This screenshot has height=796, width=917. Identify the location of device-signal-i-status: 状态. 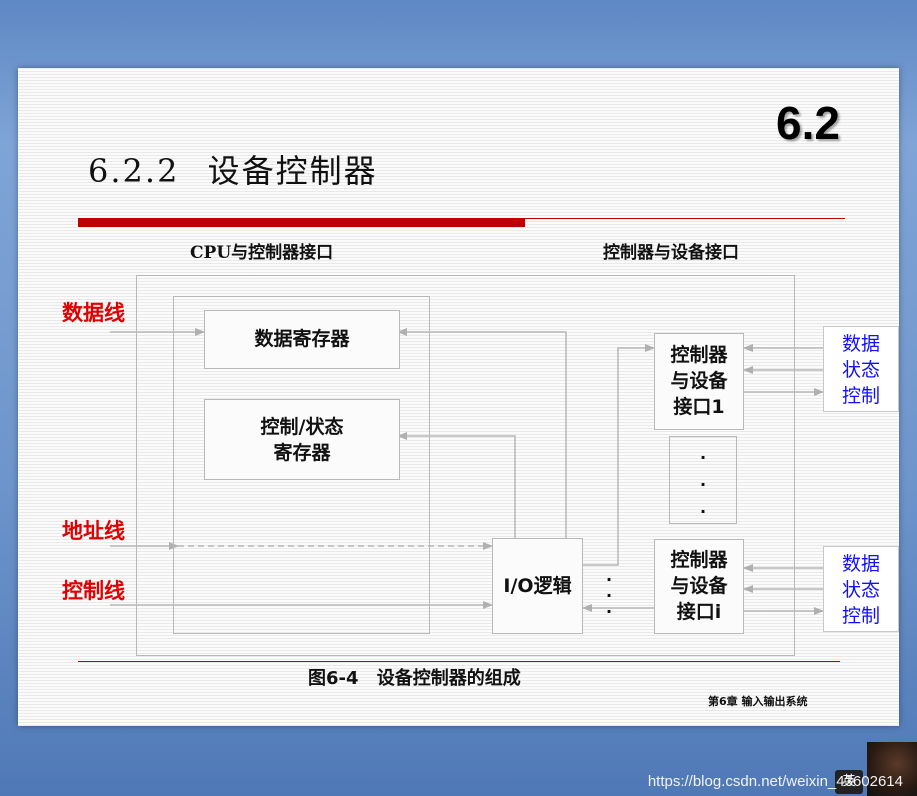
(860, 590).